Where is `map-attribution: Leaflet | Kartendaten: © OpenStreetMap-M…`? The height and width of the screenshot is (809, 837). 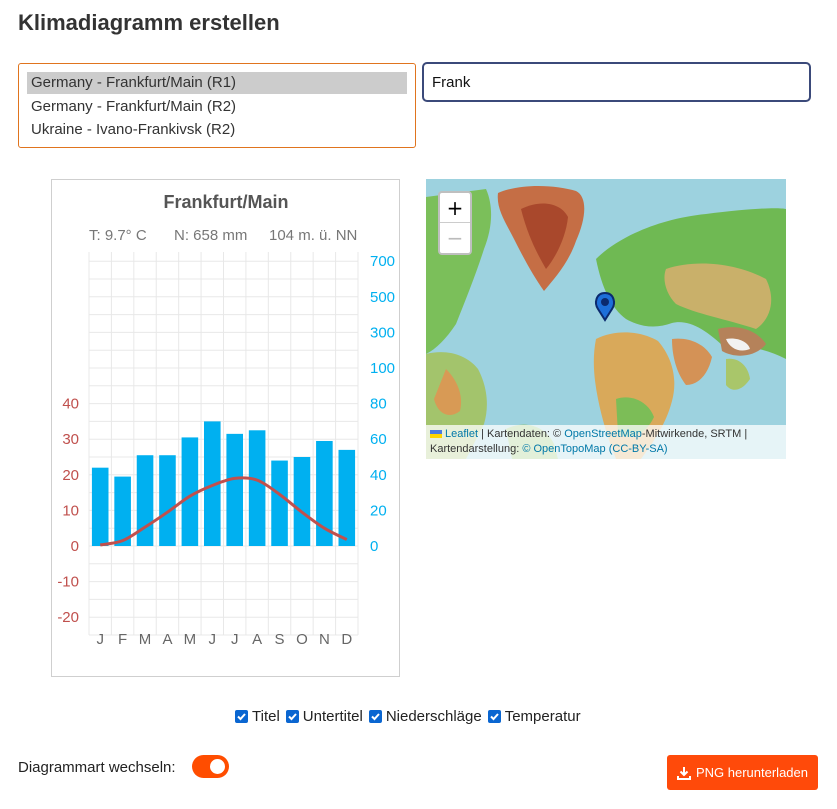
map-attribution: Leaflet | Kartendaten: © OpenStreetMap-M… is located at coordinates (606, 442).